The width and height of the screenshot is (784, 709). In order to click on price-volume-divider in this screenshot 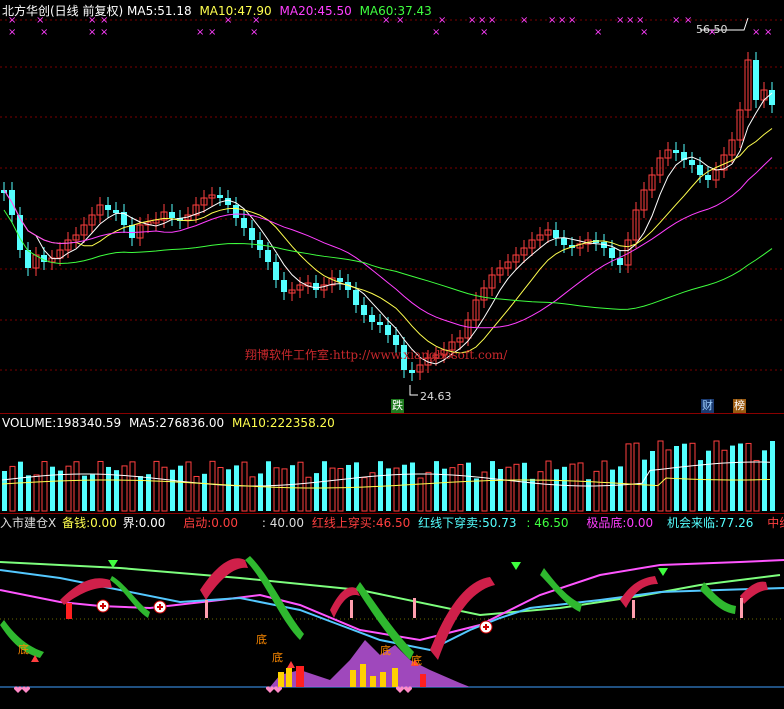, I will do `click(392, 413)`.